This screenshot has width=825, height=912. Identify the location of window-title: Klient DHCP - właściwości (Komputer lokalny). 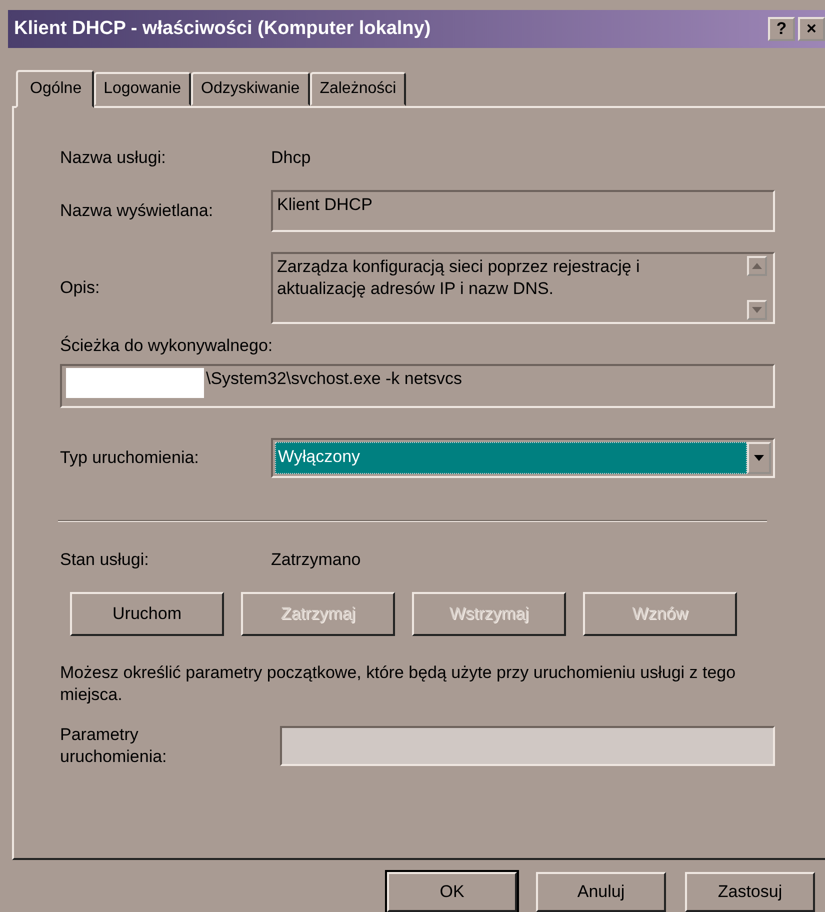
(222, 29).